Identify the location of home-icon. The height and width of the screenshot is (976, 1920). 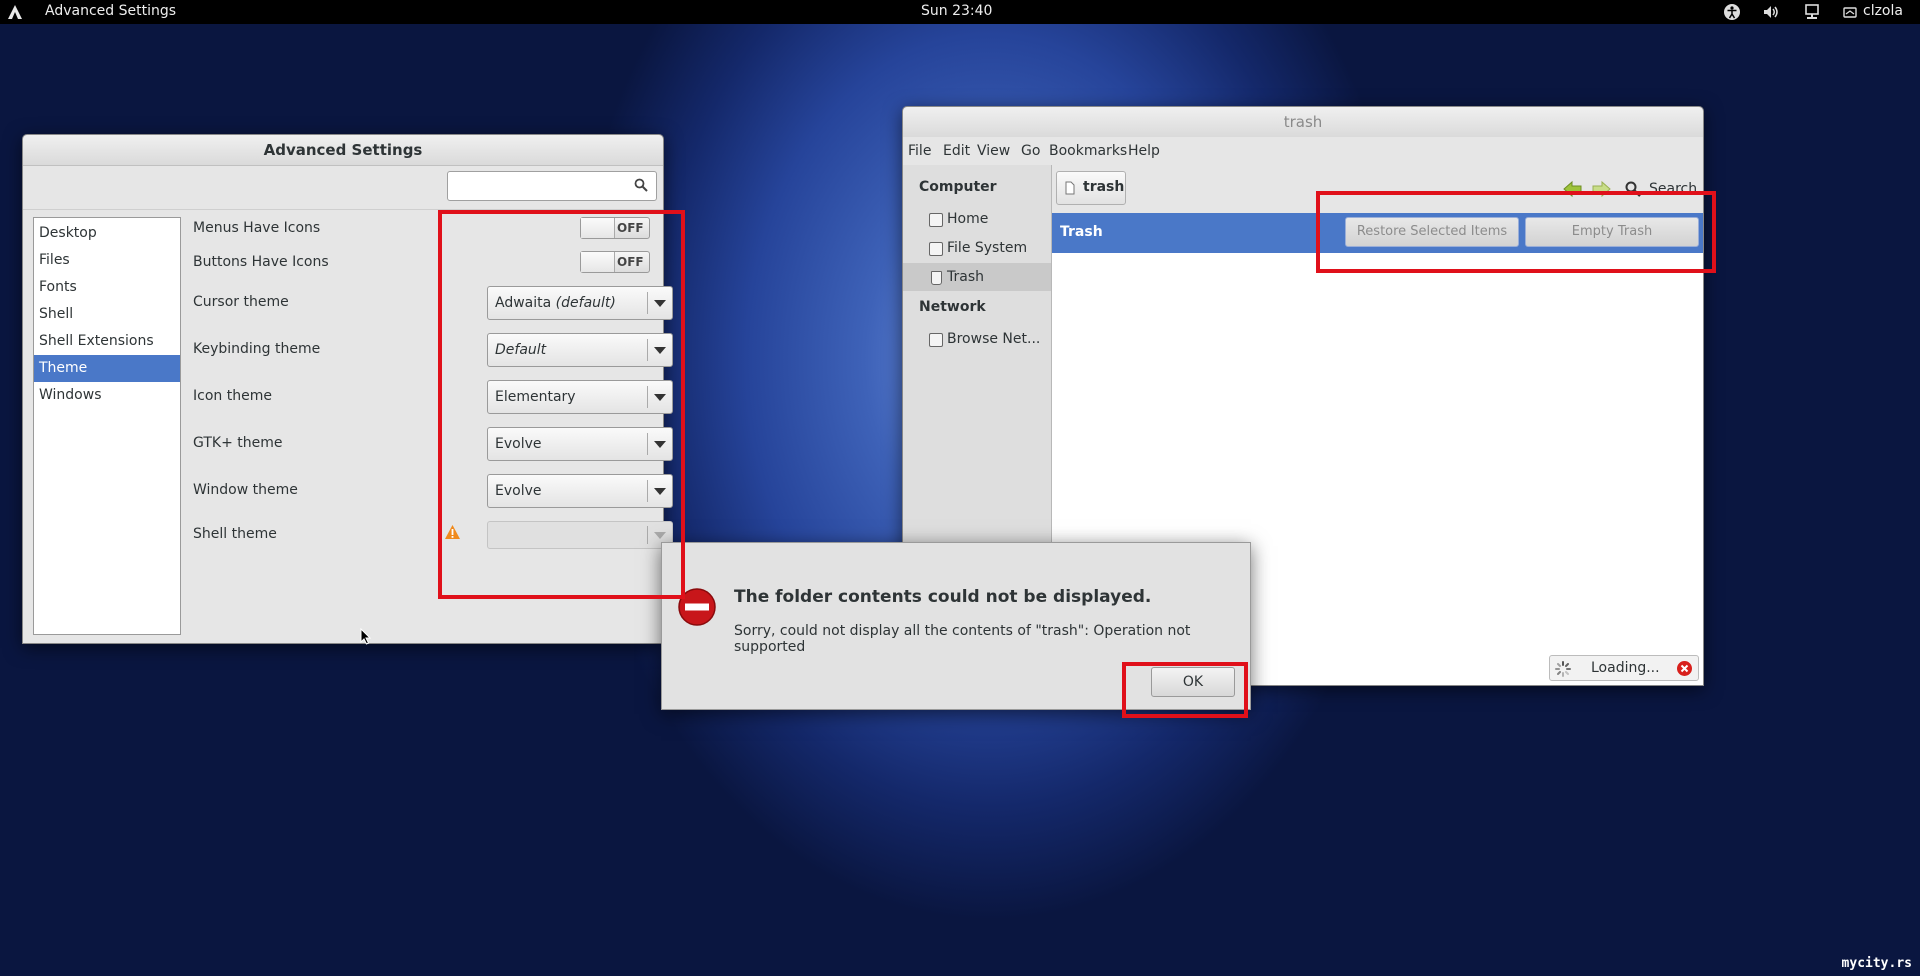
(936, 220).